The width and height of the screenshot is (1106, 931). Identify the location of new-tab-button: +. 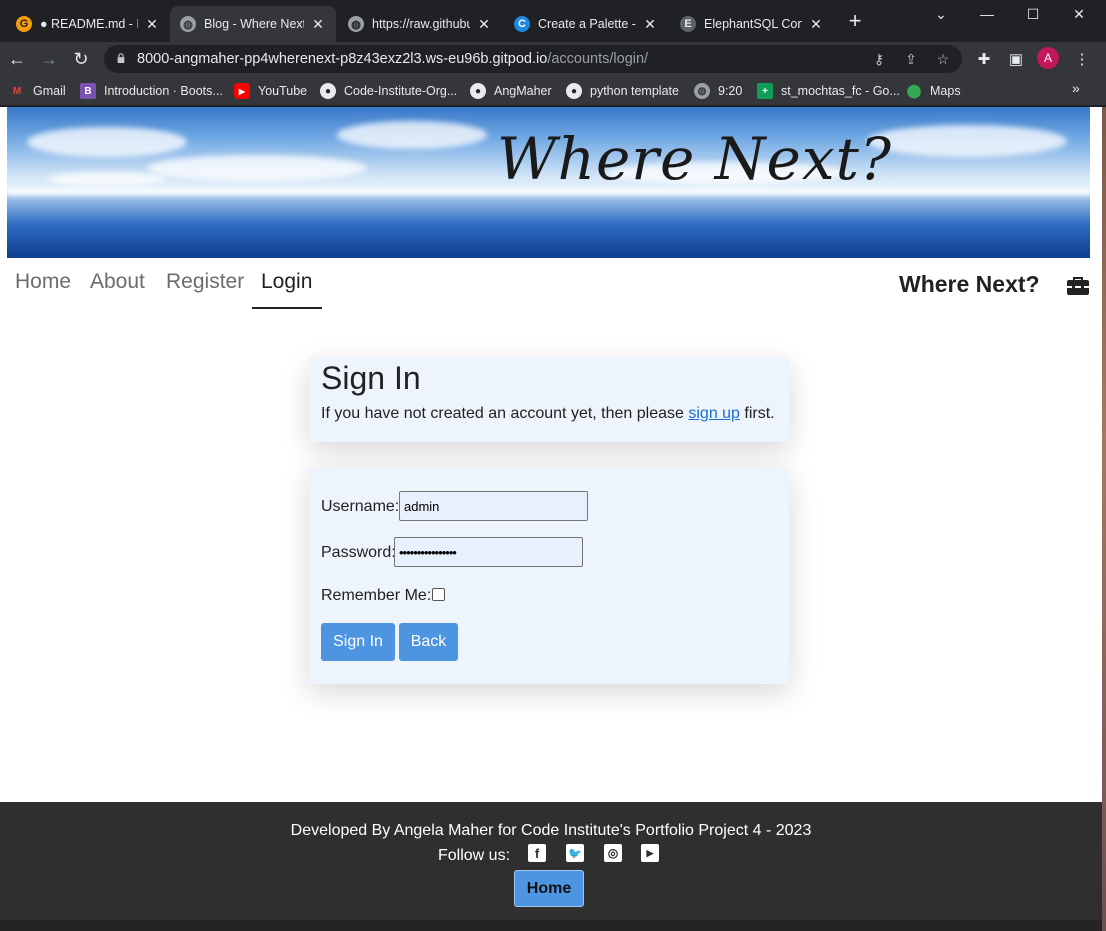
(855, 22).